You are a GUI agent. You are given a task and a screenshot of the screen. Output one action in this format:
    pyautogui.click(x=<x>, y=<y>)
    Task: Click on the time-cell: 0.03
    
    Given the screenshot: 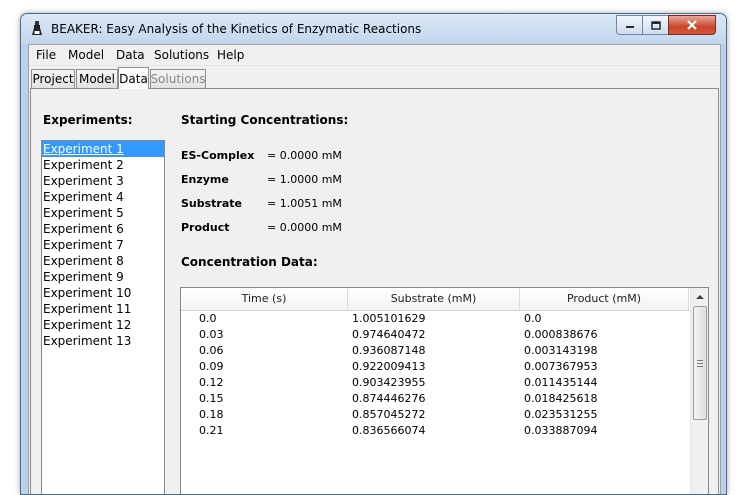 What is the action you would take?
    pyautogui.click(x=211, y=334)
    